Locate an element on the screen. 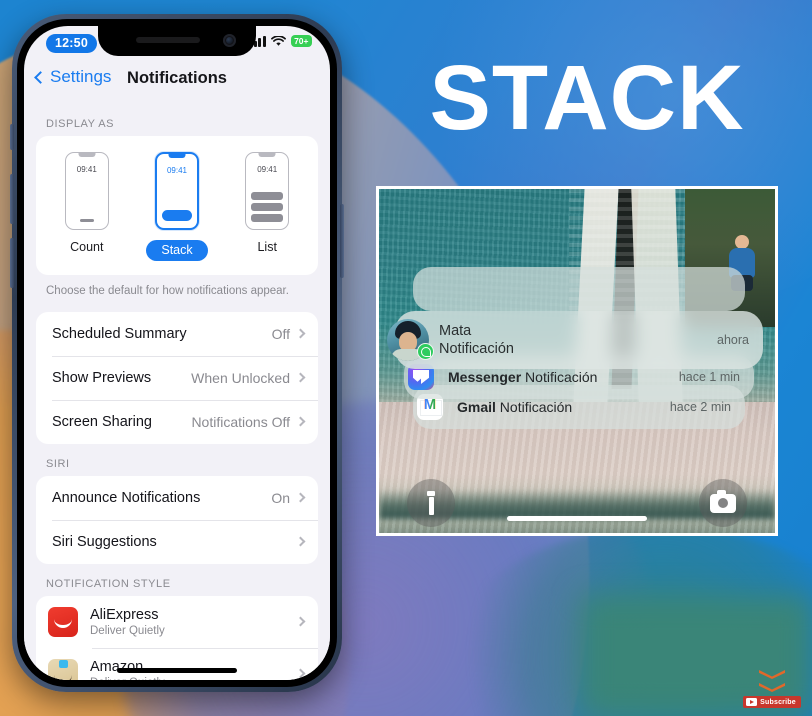 Image resolution: width=812 pixels, height=716 pixels. subscribe-label: Subscribe is located at coordinates (778, 702).